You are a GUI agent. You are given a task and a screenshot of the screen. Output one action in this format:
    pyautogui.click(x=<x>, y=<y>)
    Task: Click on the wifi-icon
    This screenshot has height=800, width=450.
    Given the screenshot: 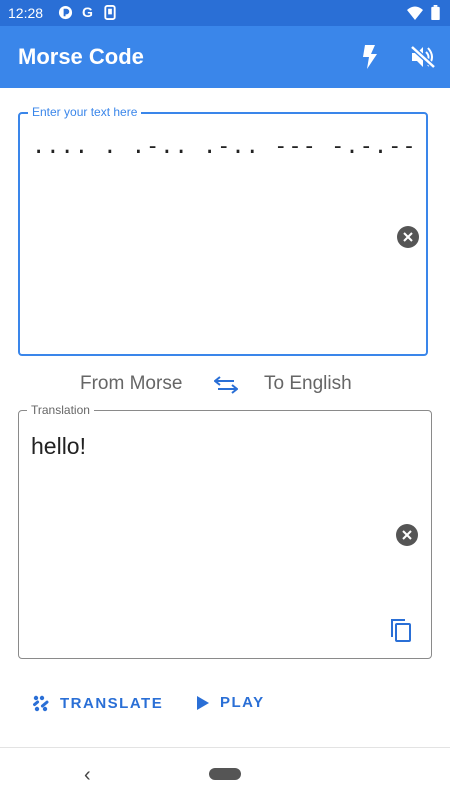 What is the action you would take?
    pyautogui.click(x=415, y=13)
    